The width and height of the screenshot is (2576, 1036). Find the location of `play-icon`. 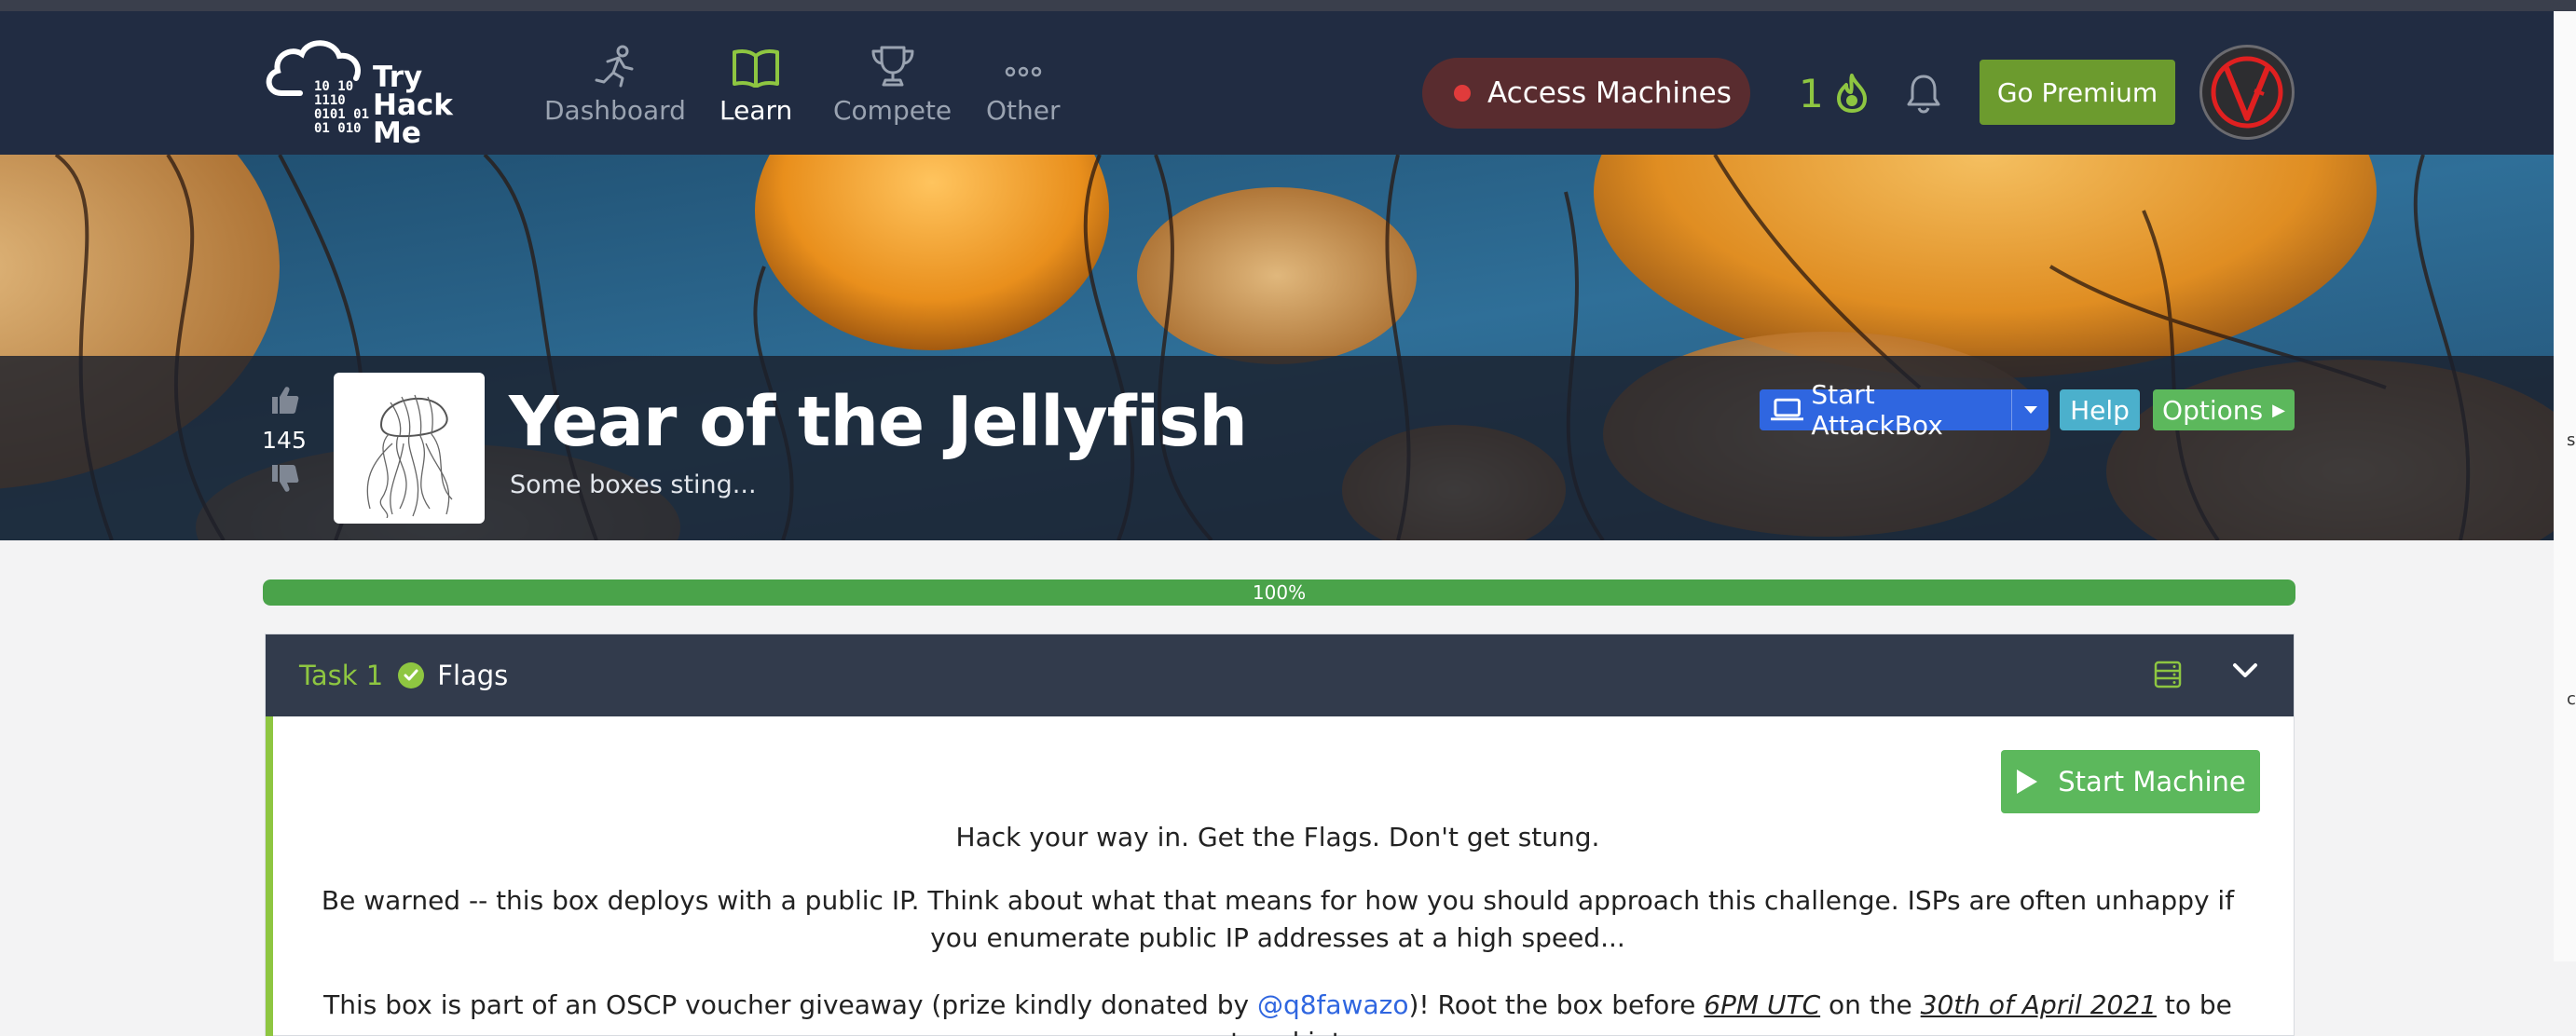

play-icon is located at coordinates (2027, 782).